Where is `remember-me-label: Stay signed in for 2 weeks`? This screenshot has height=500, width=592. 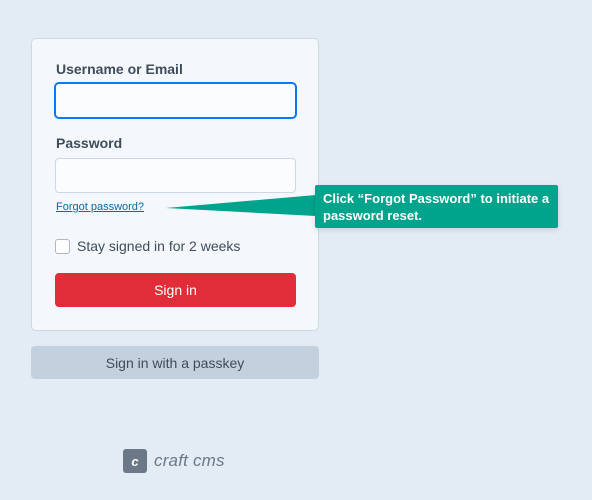 remember-me-label: Stay signed in for 2 weeks is located at coordinates (158, 246).